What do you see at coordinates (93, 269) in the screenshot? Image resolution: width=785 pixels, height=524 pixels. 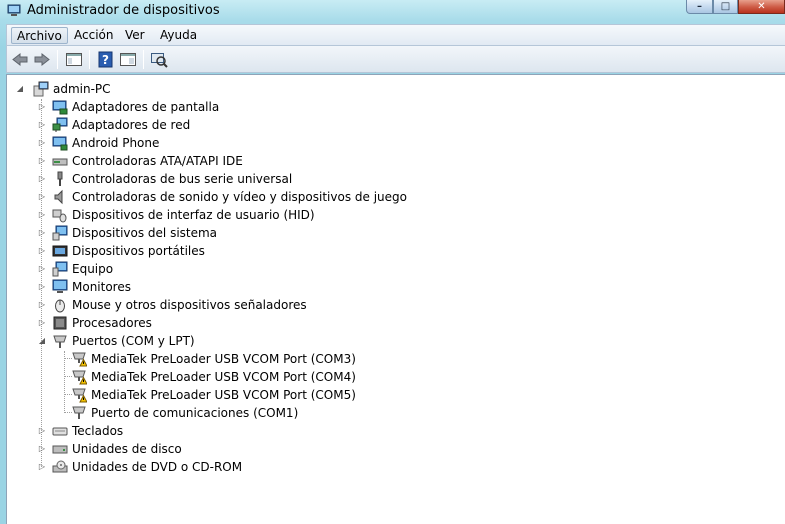 I see `tree-item-label: Equipo` at bounding box center [93, 269].